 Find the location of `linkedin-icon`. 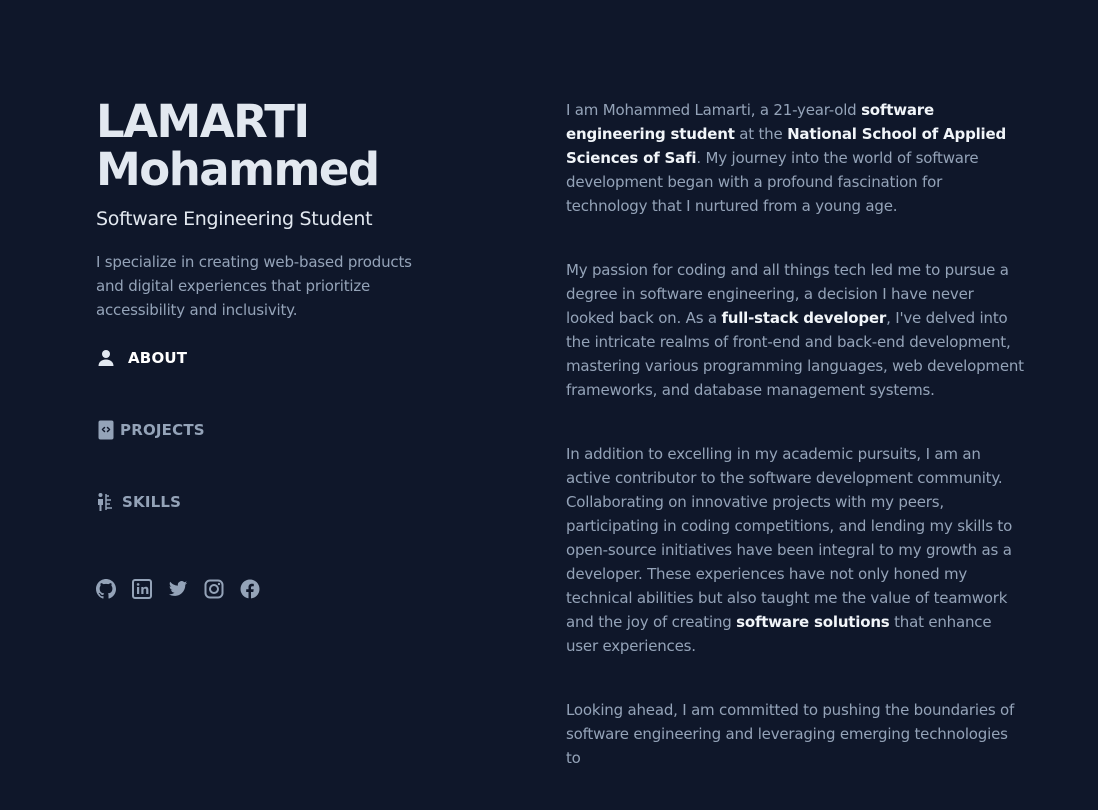

linkedin-icon is located at coordinates (142, 589).